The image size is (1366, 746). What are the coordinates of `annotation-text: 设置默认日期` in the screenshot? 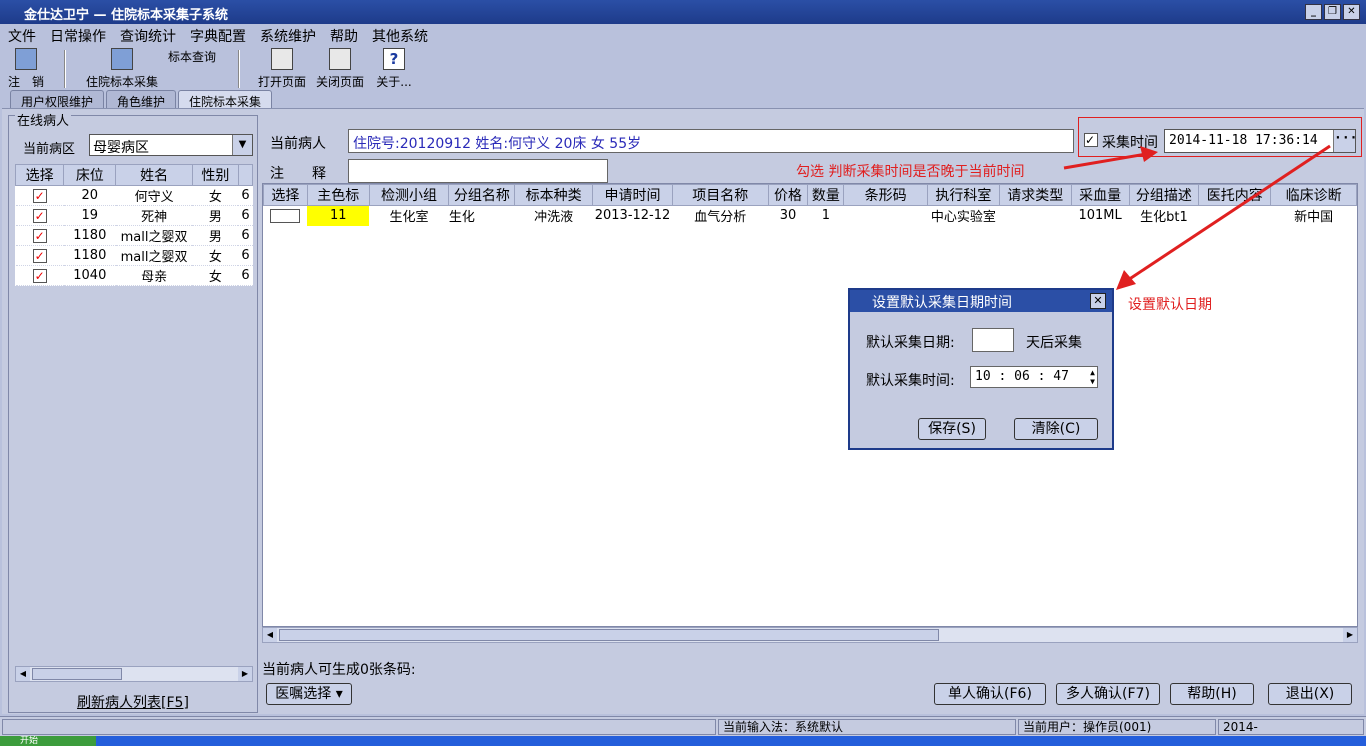 It's located at (1170, 305).